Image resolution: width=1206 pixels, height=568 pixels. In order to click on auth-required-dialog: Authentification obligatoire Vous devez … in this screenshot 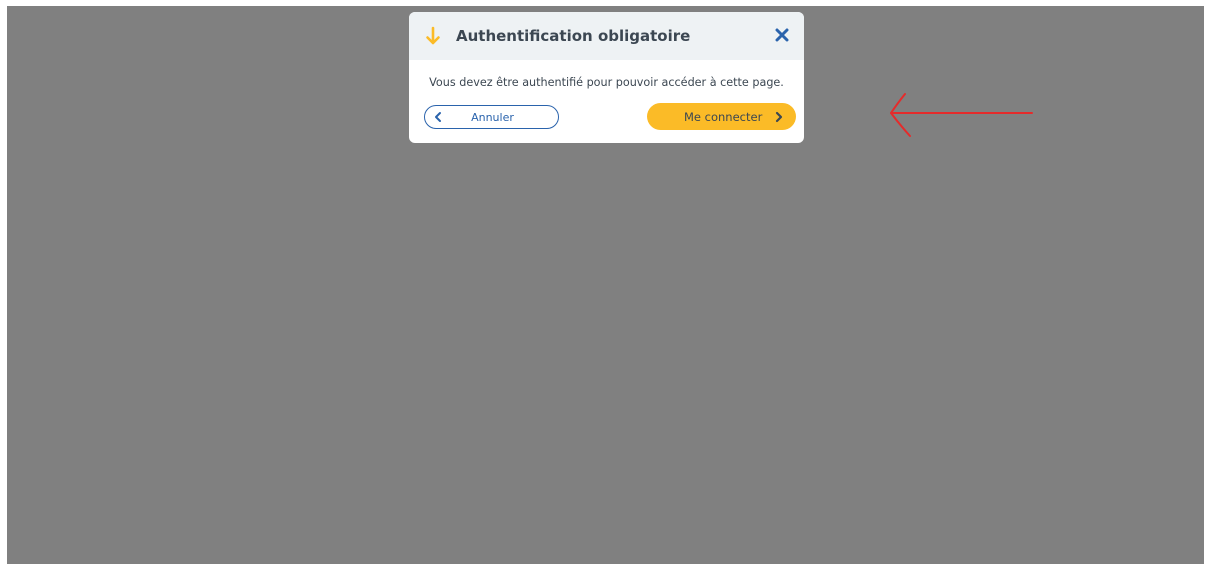, I will do `click(606, 77)`.